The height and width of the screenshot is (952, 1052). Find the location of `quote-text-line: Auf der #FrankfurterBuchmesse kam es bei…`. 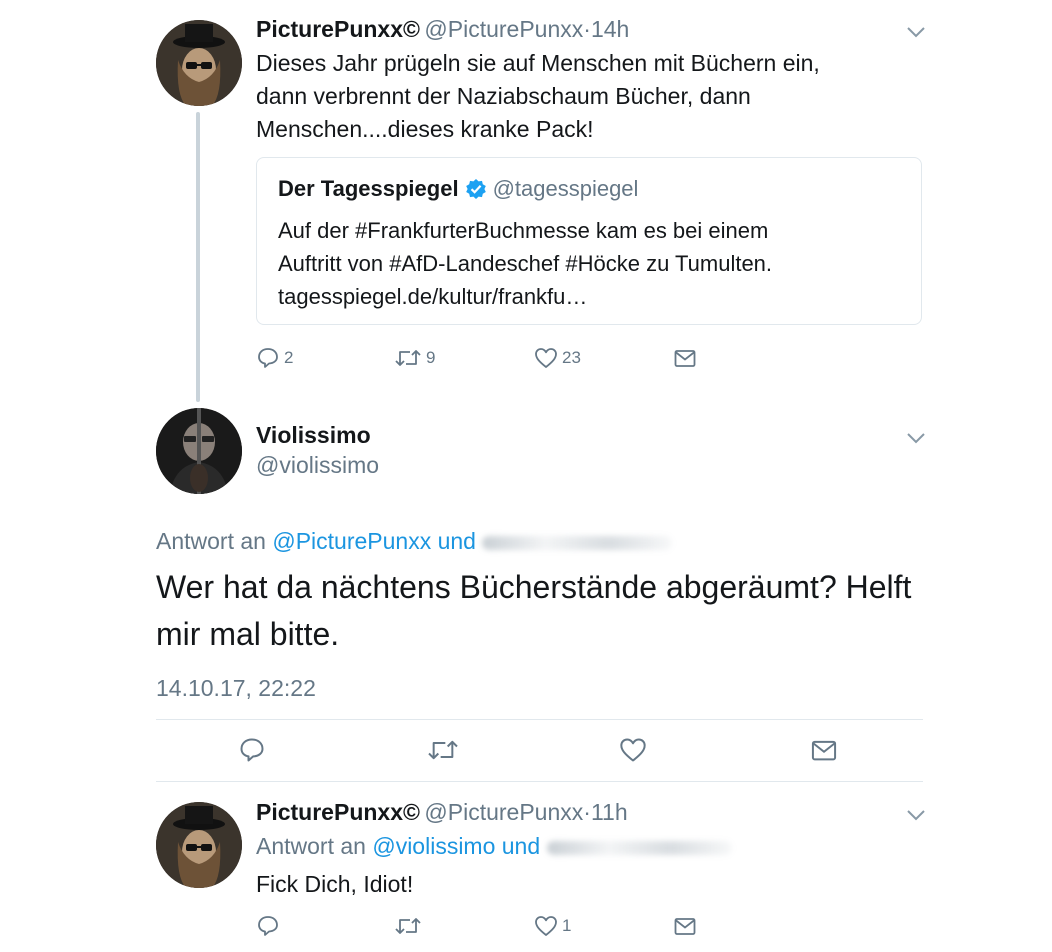

quote-text-line: Auf der #FrankfurterBuchmesse kam es bei… is located at coordinates (523, 230).